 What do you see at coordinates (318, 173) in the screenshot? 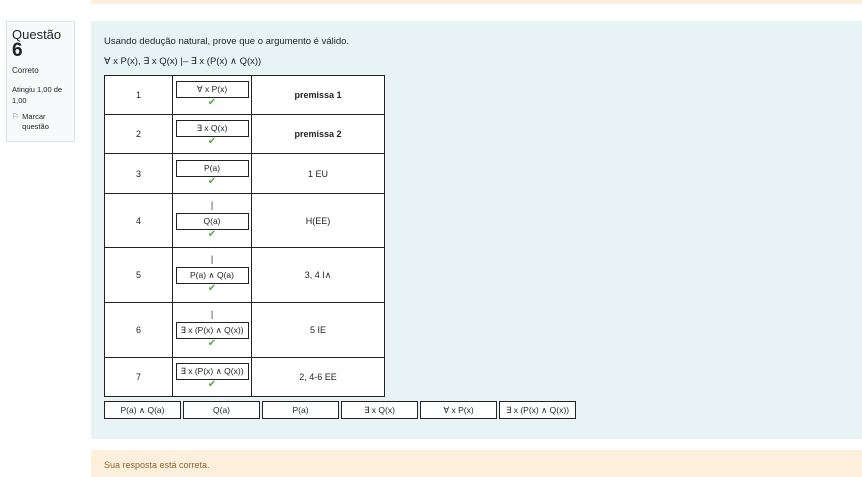
I see `justification: 1 EU` at bounding box center [318, 173].